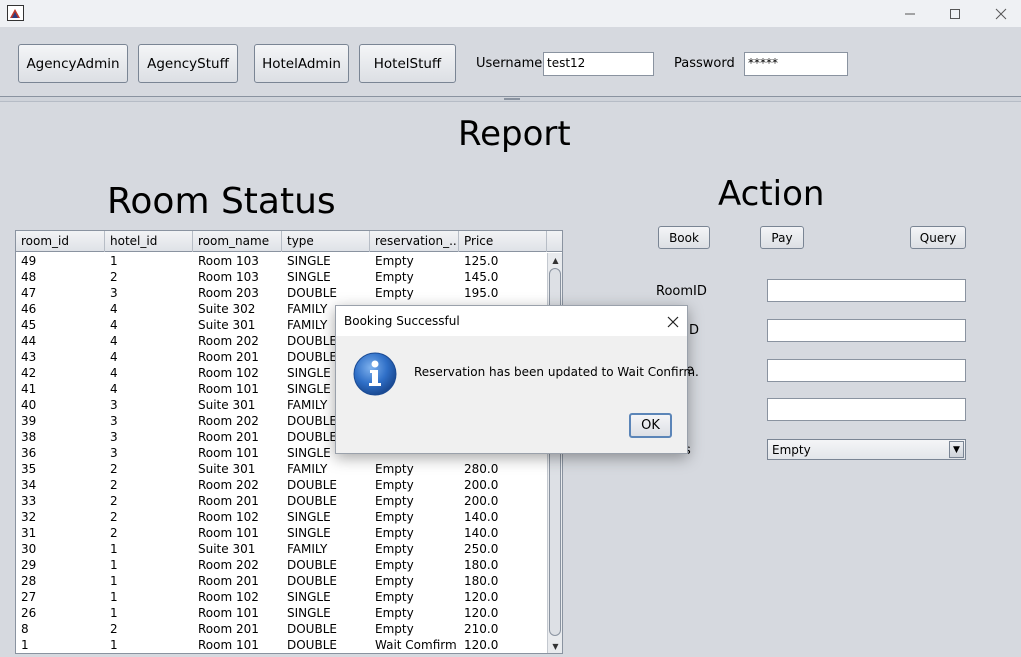 The width and height of the screenshot is (1021, 657). What do you see at coordinates (866, 330) in the screenshot?
I see `second-field` at bounding box center [866, 330].